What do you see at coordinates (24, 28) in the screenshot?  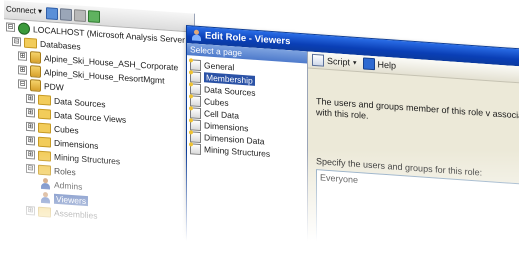 I see `server-icon` at bounding box center [24, 28].